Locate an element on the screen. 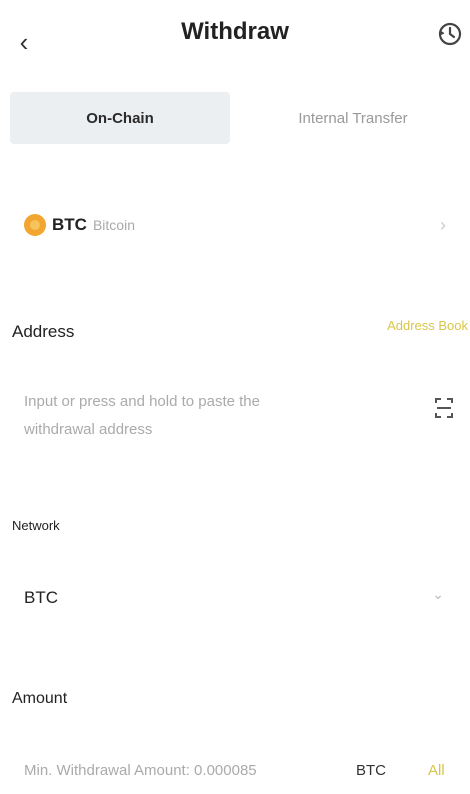  header: ‹ Withdraw is located at coordinates (235, 35).